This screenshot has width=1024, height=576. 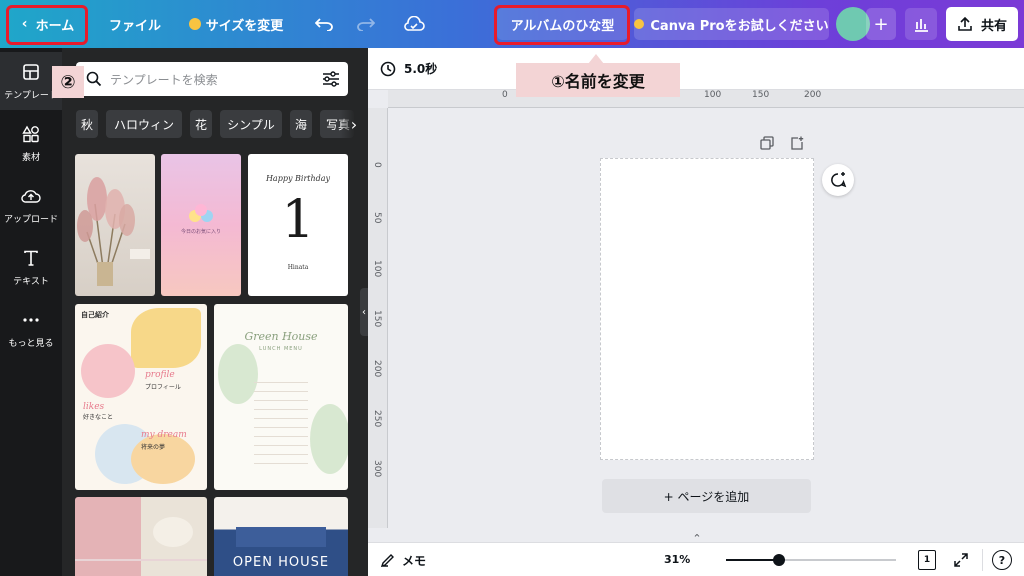 What do you see at coordinates (95, 315) in the screenshot?
I see `thumbnail-title: 自己紹介` at bounding box center [95, 315].